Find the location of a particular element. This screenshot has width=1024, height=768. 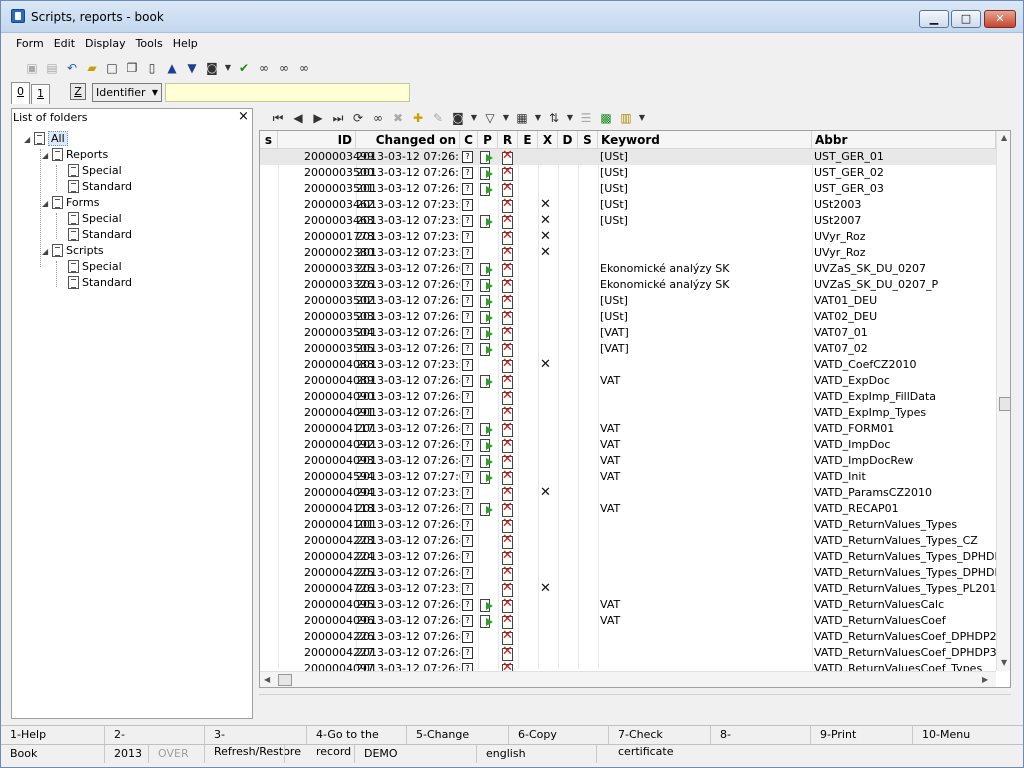

tree-node-reports: ◢ Reports is located at coordinates (75, 155).